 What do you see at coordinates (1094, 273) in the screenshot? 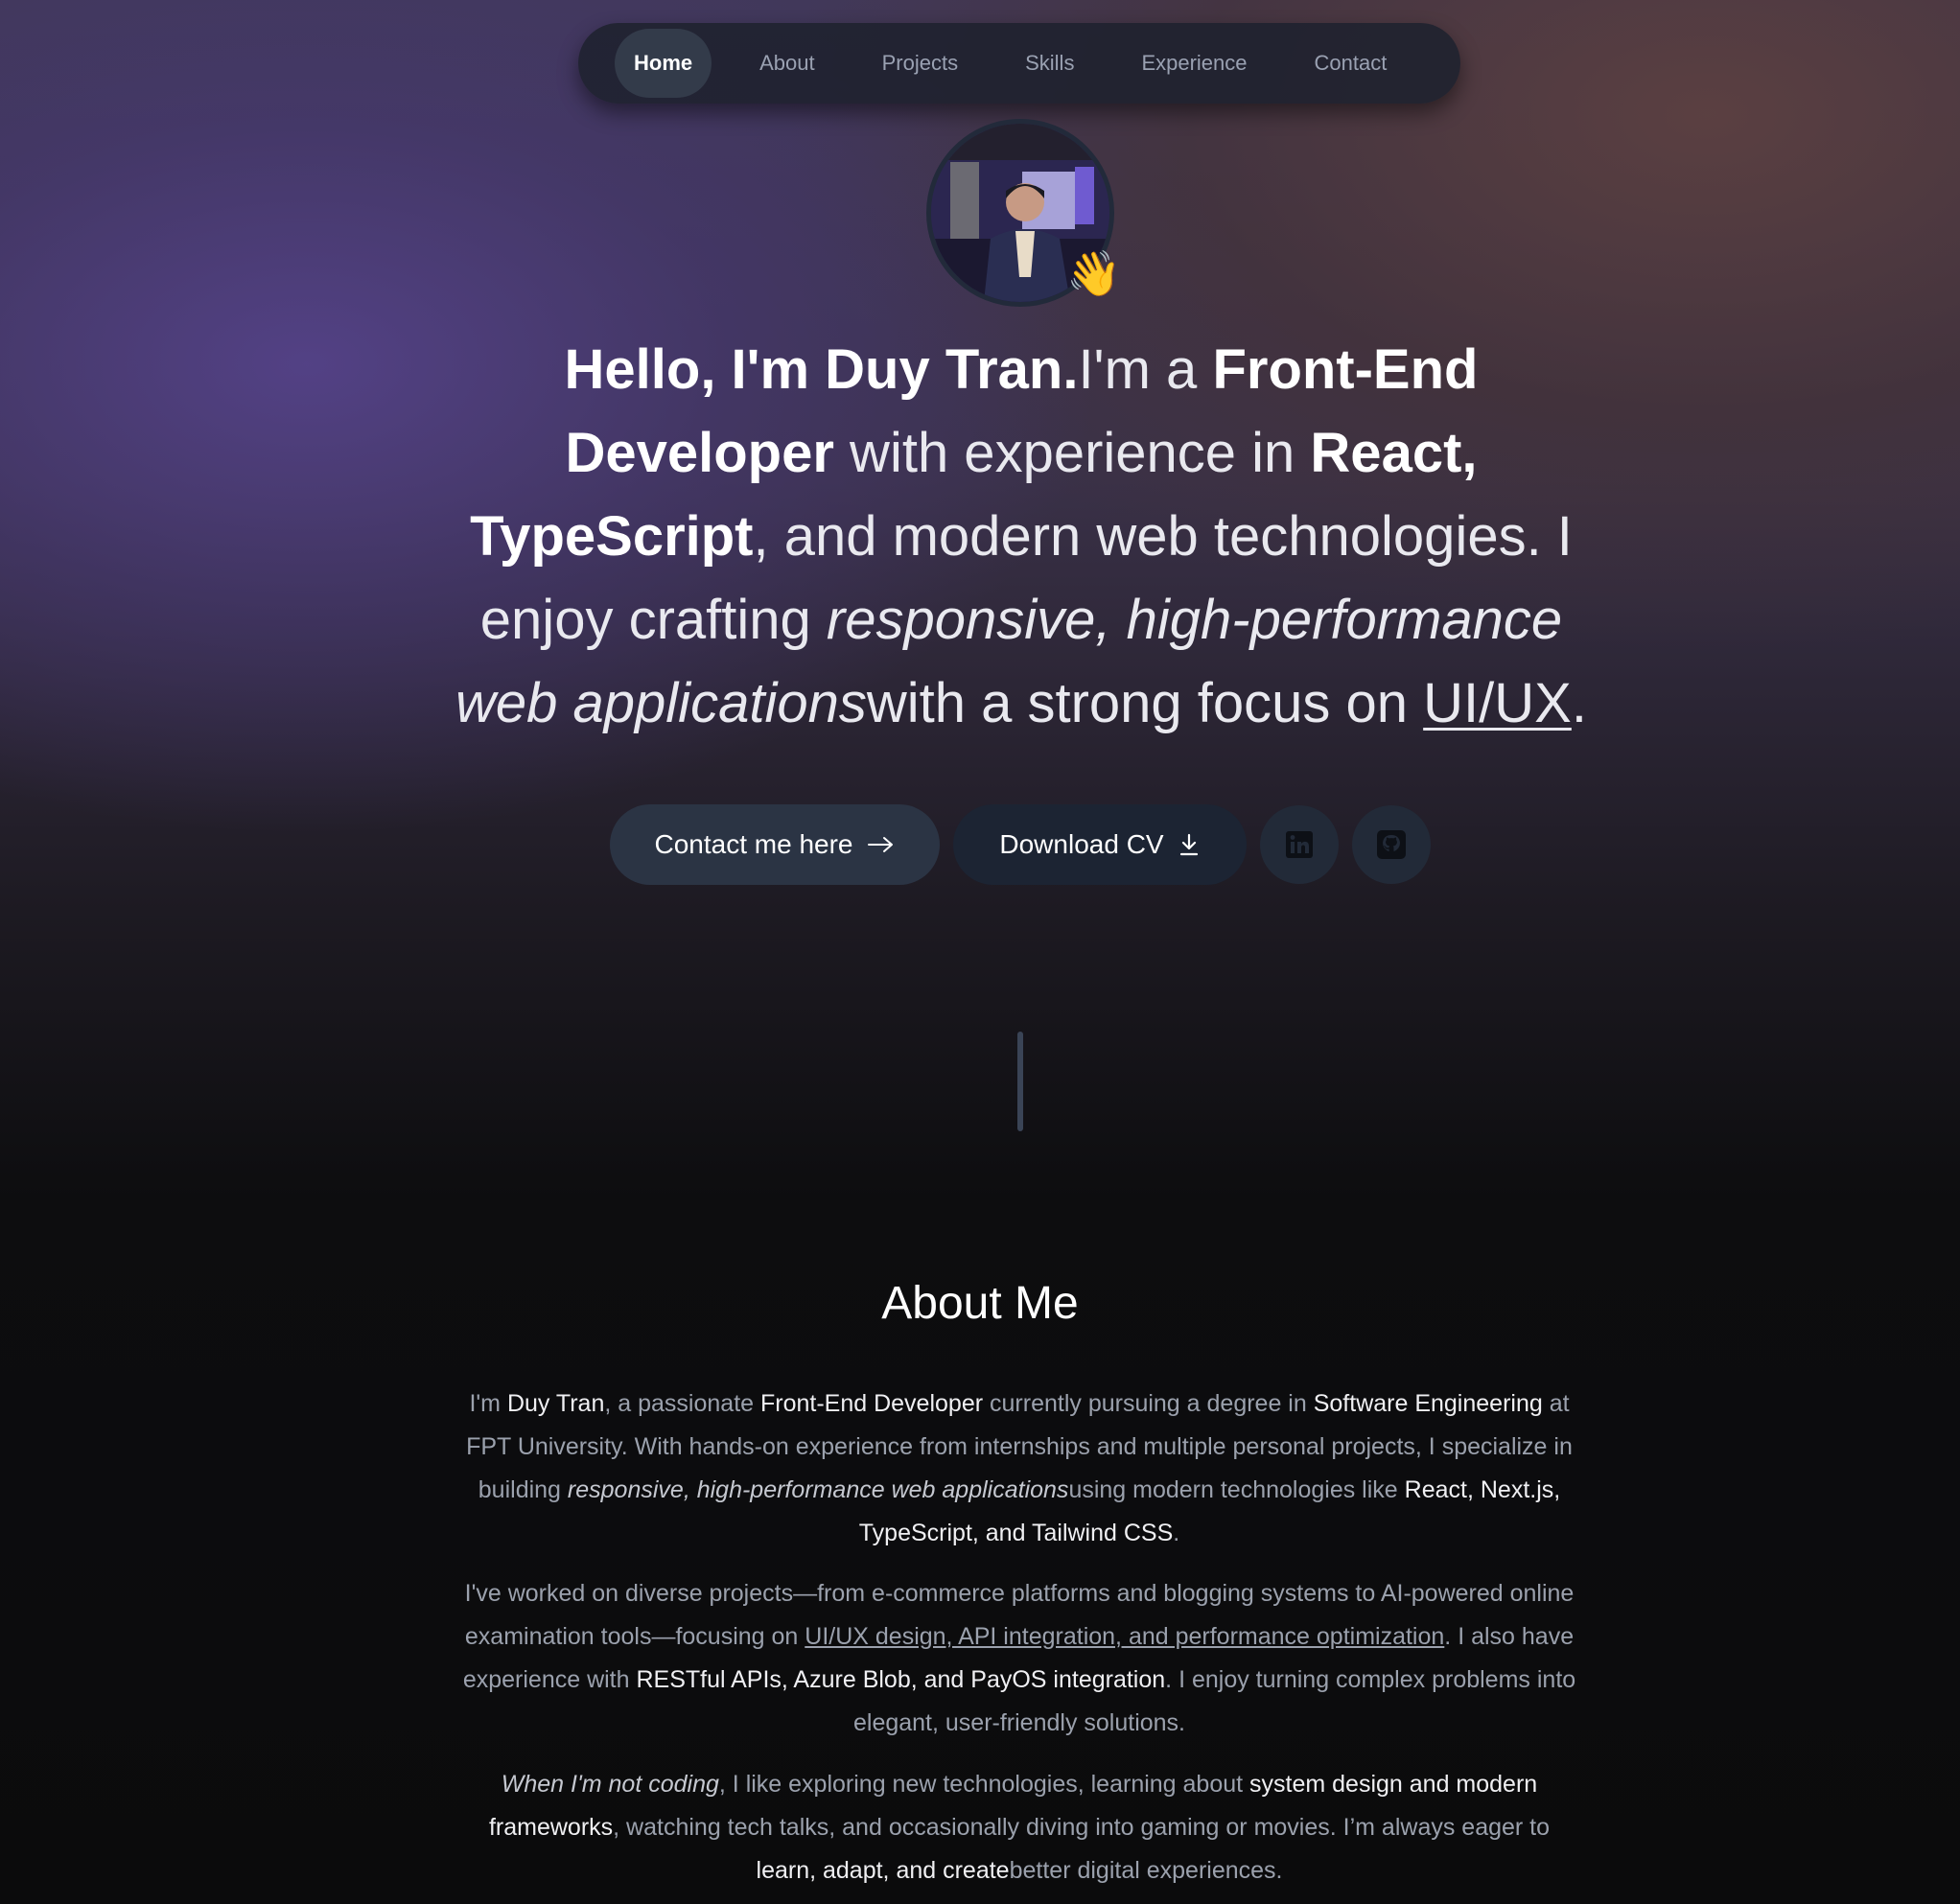
I see `waving-hand-icon: 👋` at bounding box center [1094, 273].